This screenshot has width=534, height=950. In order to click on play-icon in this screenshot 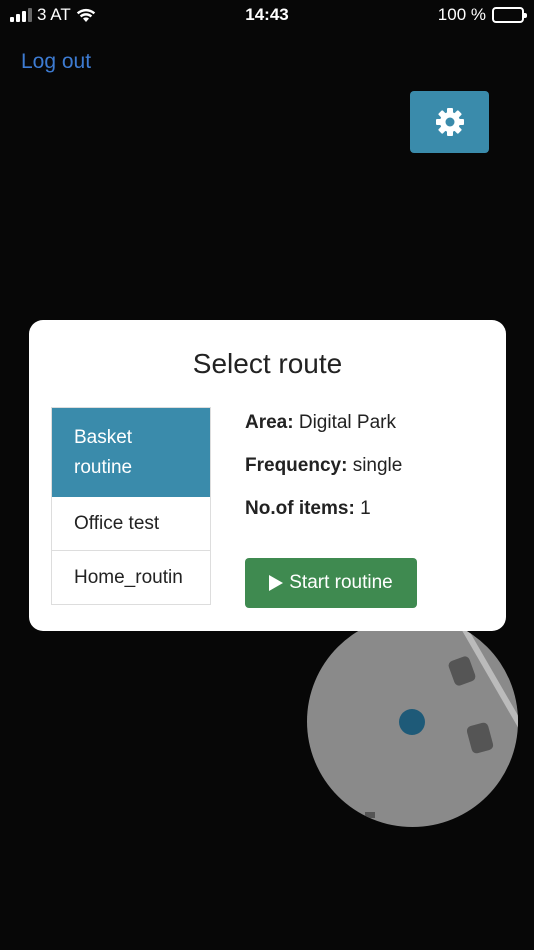, I will do `click(276, 583)`.